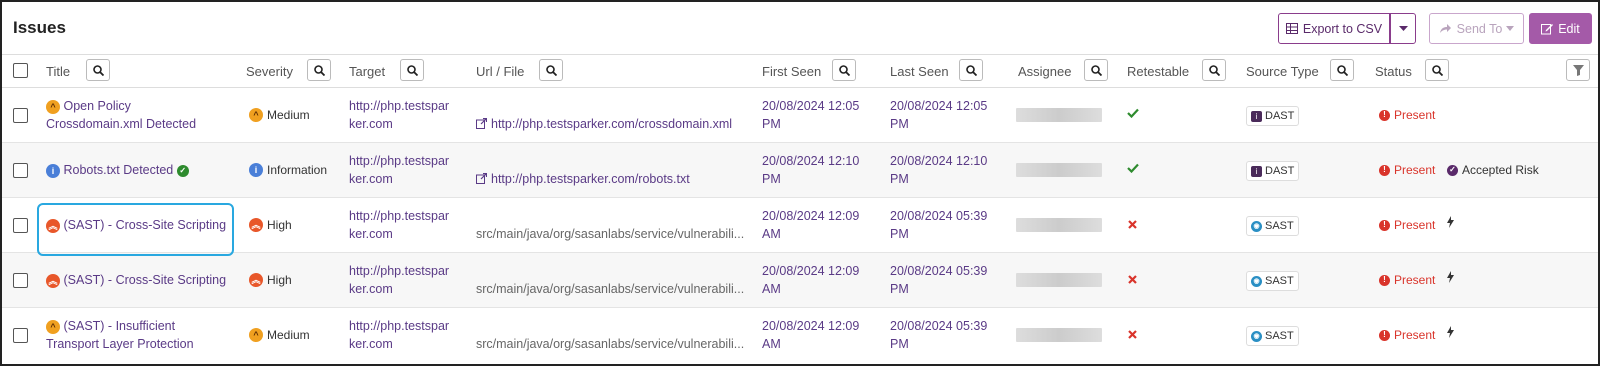 Image resolution: width=1600 pixels, height=366 pixels. I want to click on last-seen-date: 20/08/2024 12:10 PM, so click(939, 170).